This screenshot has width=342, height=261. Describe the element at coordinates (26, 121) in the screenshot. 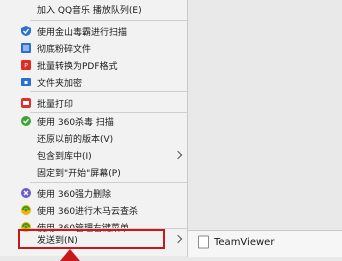

I see `360-antivirus-icon` at that location.